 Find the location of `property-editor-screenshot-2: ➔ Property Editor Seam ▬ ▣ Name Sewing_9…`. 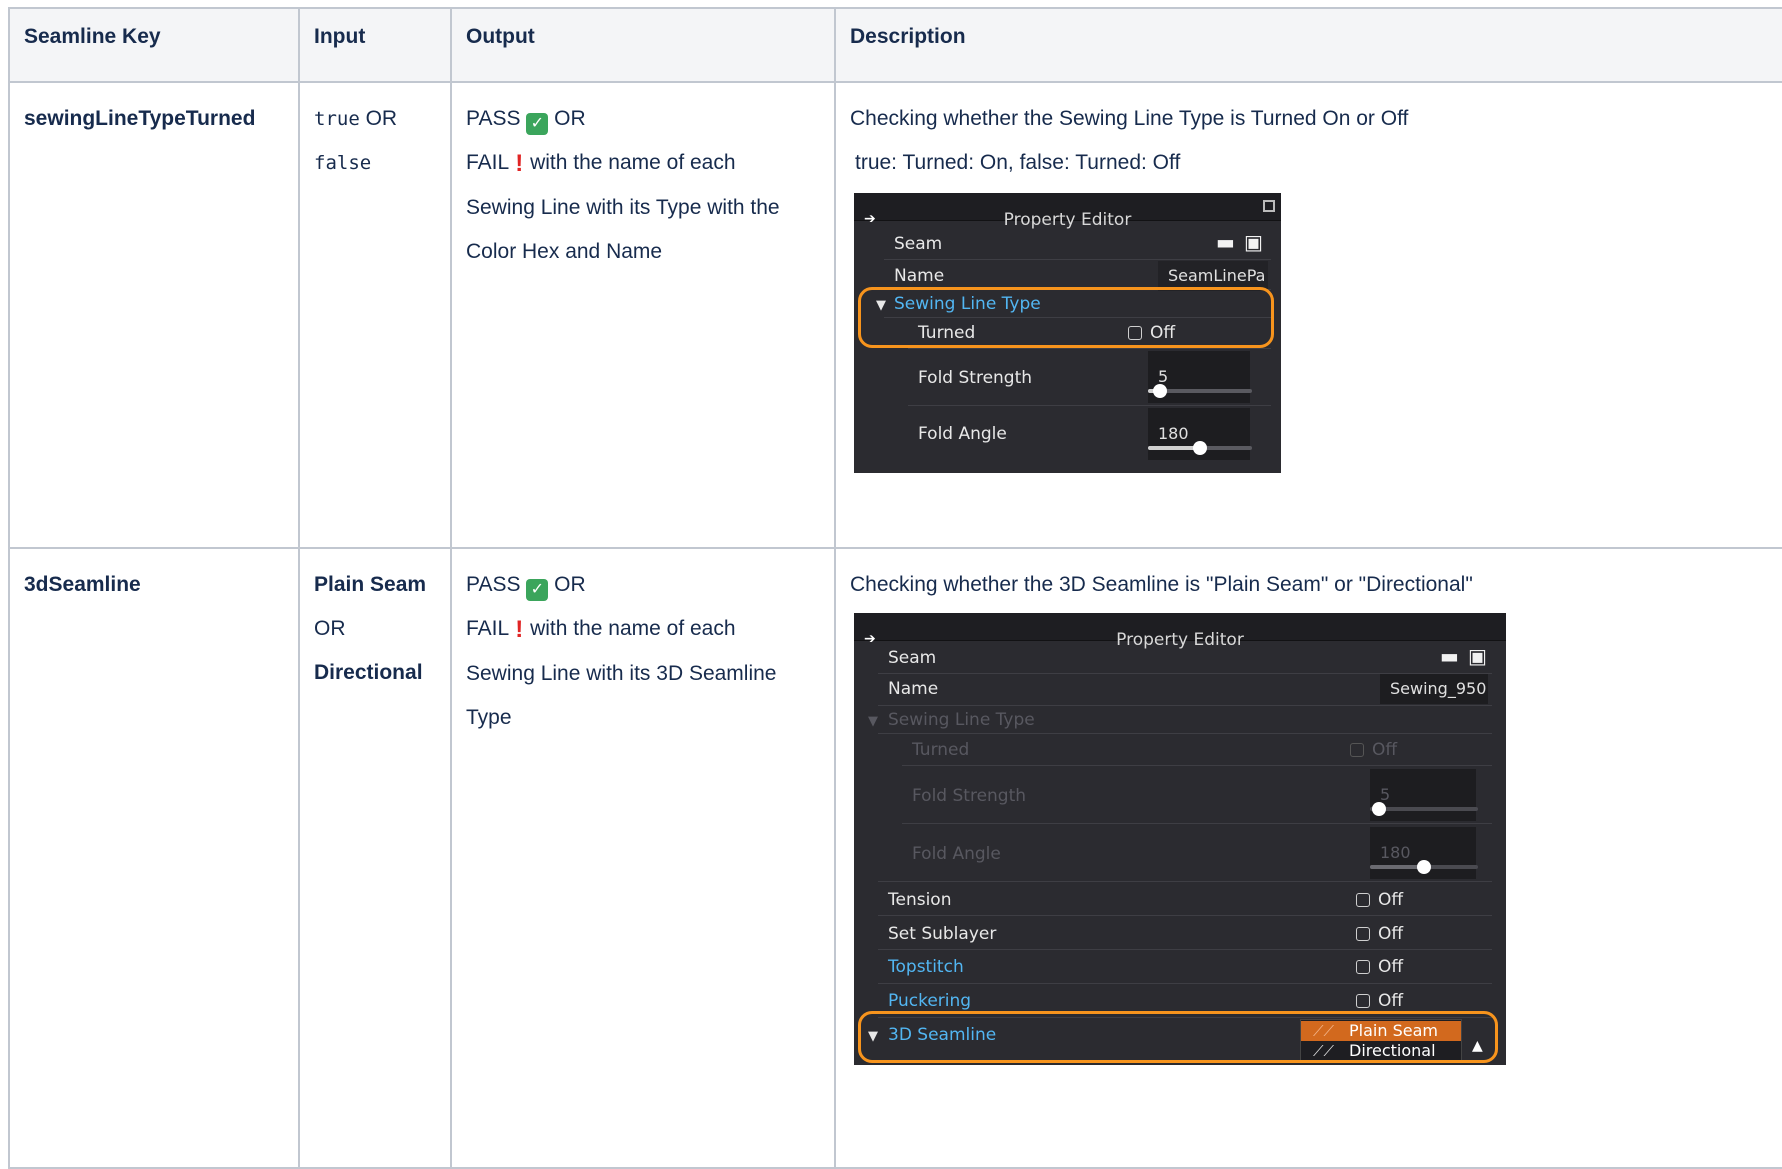

property-editor-screenshot-2: ➔ Property Editor Seam ▬ ▣ Name Sewing_9… is located at coordinates (1180, 839).